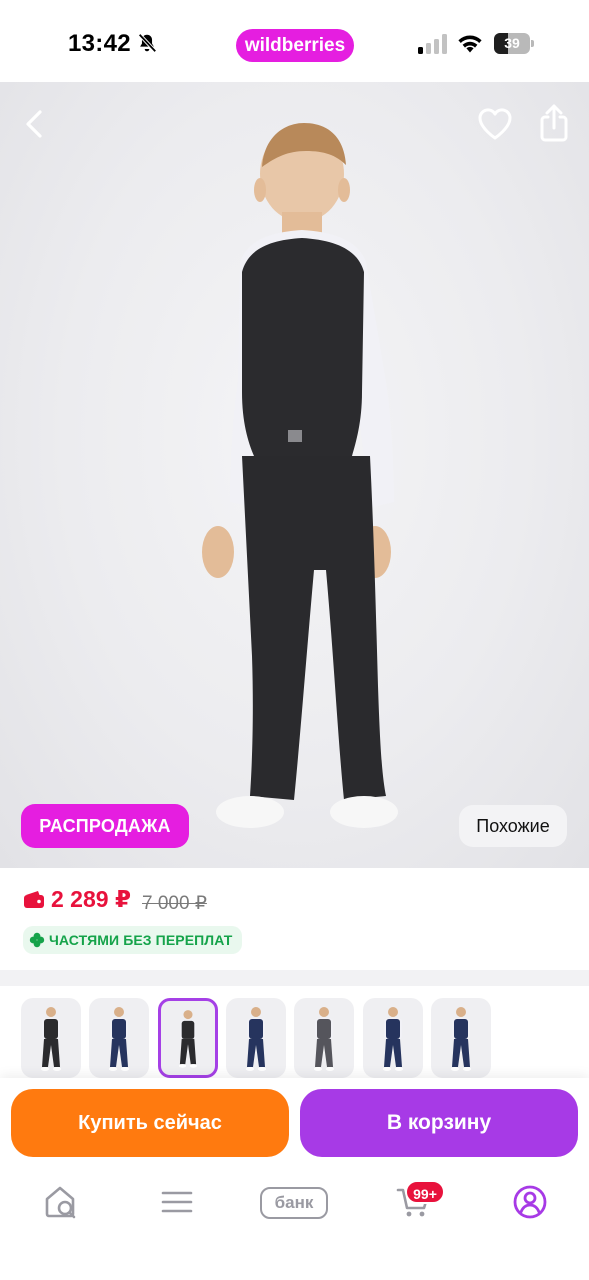  Describe the element at coordinates (105, 826) in the screenshot. I see `sale-badge: РАСПРОДАЖА` at that location.